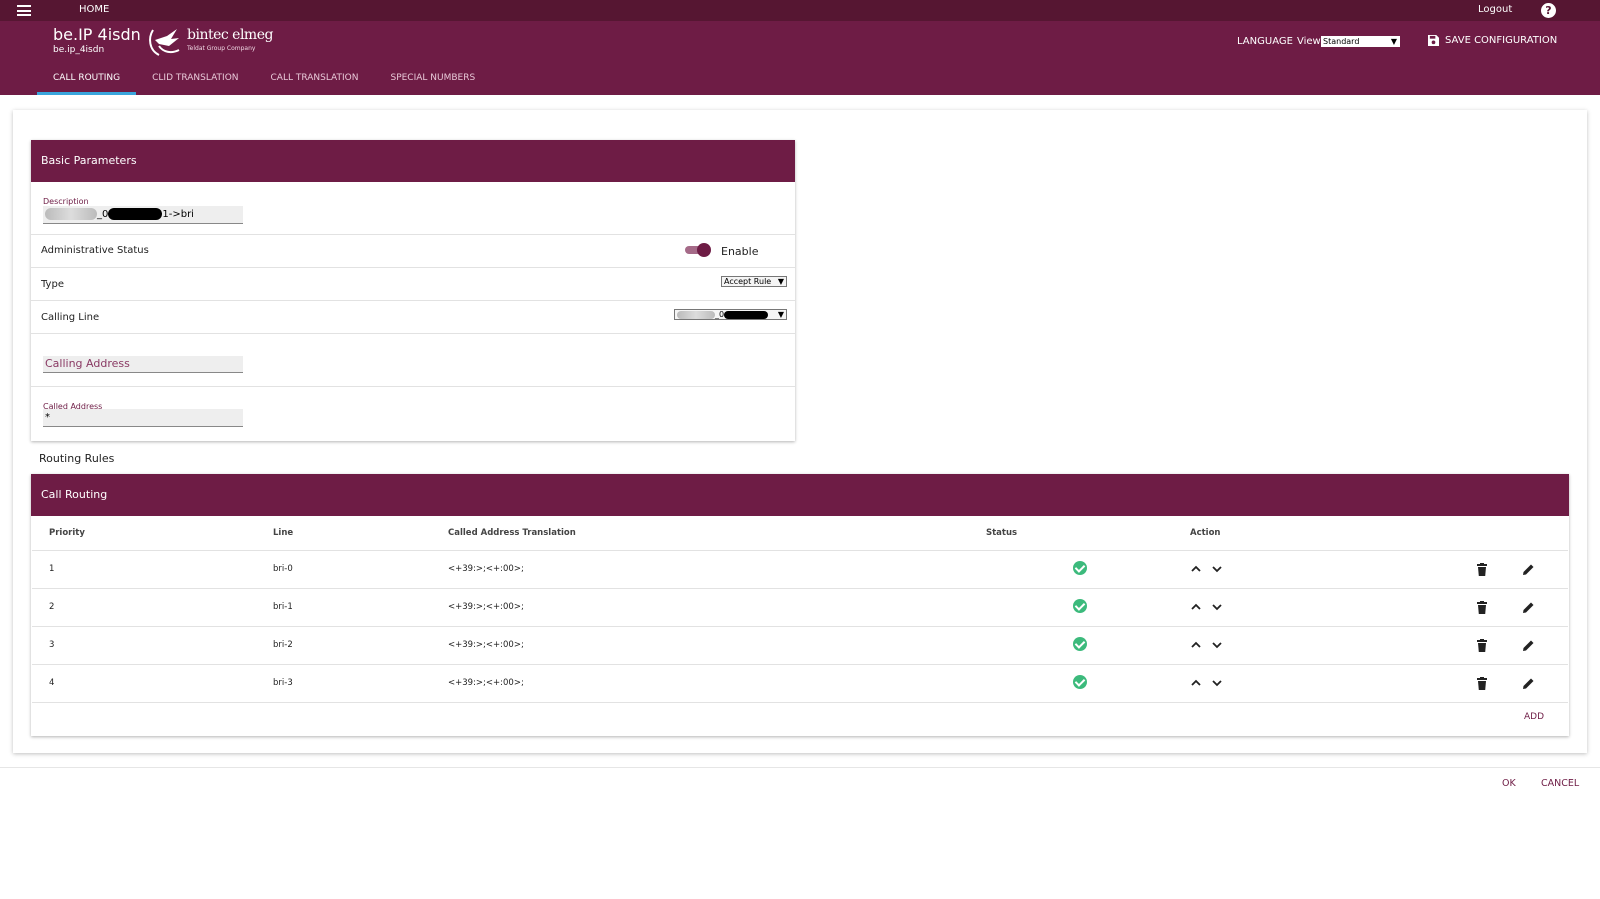  What do you see at coordinates (717, 533) in the screenshot?
I see `column-called-address-translation: Called Address Translation` at bounding box center [717, 533].